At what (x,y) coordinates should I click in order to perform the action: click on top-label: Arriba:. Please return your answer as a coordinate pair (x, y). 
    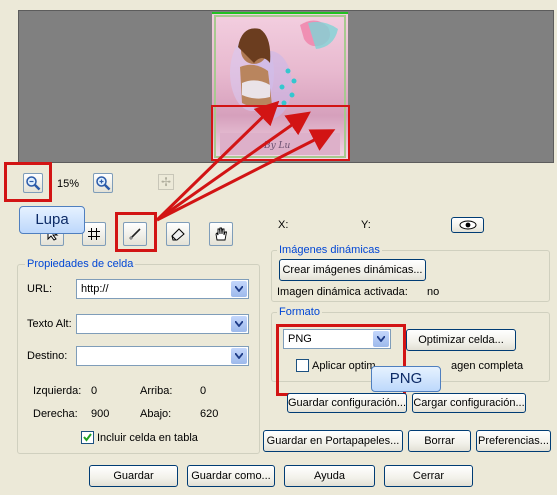
    Looking at the image, I should click on (156, 391).